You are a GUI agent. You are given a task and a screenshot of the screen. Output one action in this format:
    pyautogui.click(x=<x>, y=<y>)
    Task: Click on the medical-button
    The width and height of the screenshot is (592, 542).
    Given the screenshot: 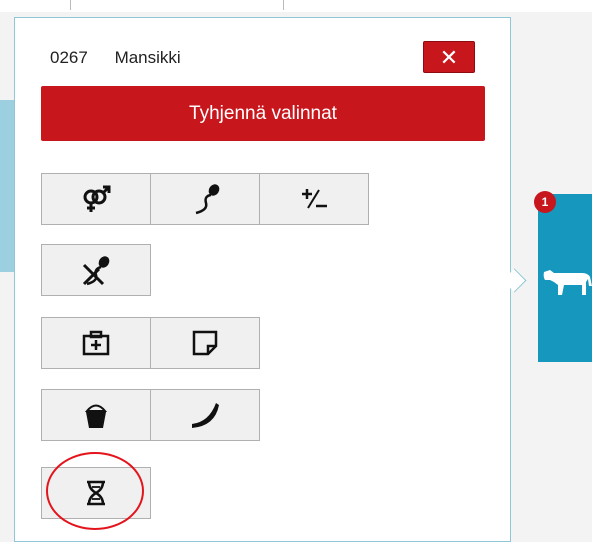 What is the action you would take?
    pyautogui.click(x=96, y=343)
    